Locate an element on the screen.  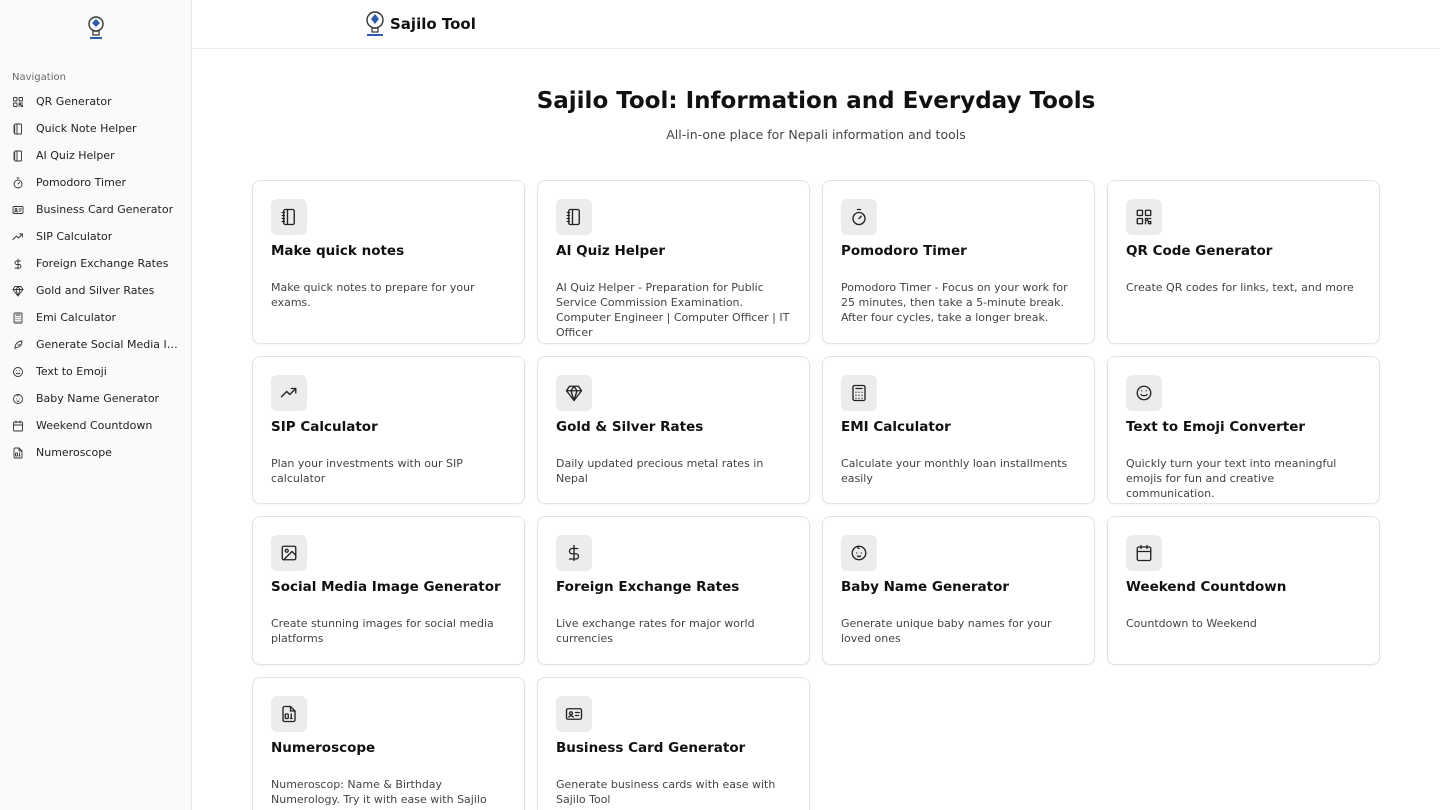
sidebar-item-label: Business Card Generator is located at coordinates (105, 209).